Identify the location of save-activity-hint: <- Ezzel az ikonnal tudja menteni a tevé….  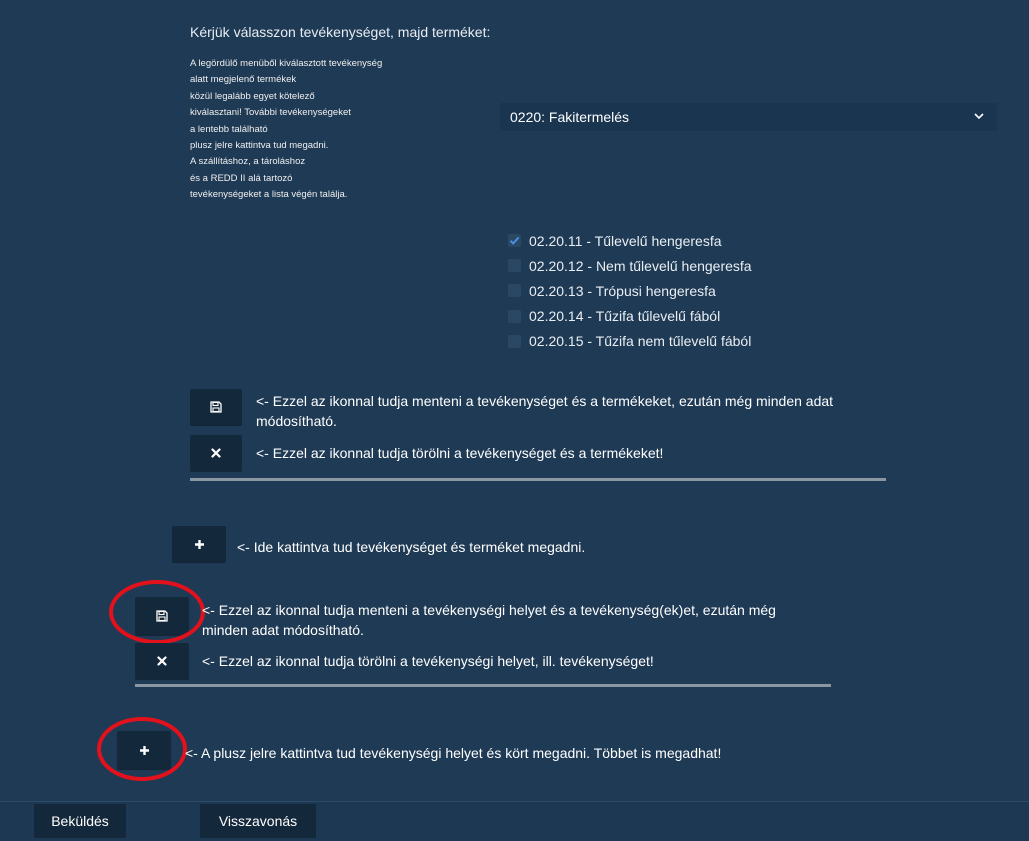
(544, 411).